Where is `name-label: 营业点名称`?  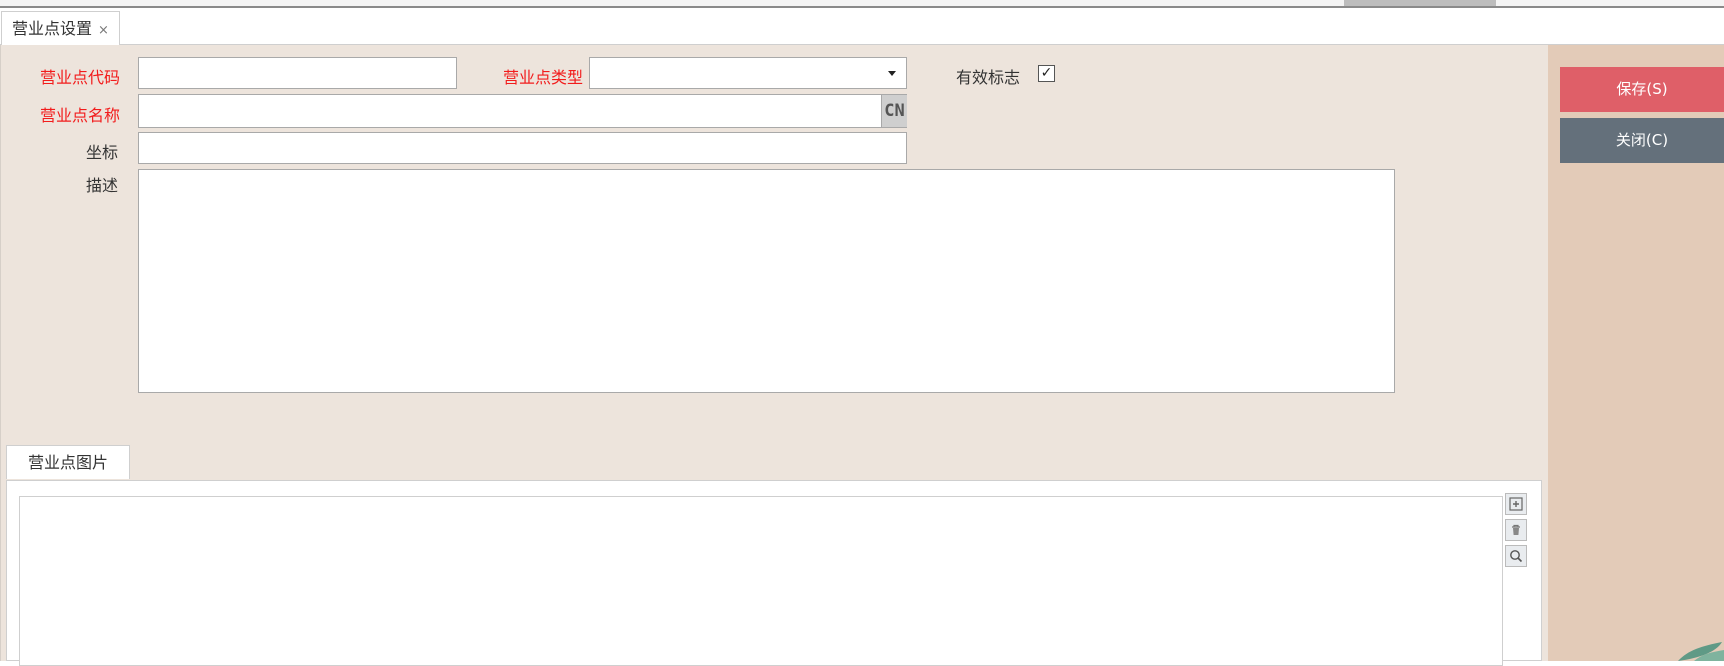 name-label: 营业点名称 is located at coordinates (80, 115).